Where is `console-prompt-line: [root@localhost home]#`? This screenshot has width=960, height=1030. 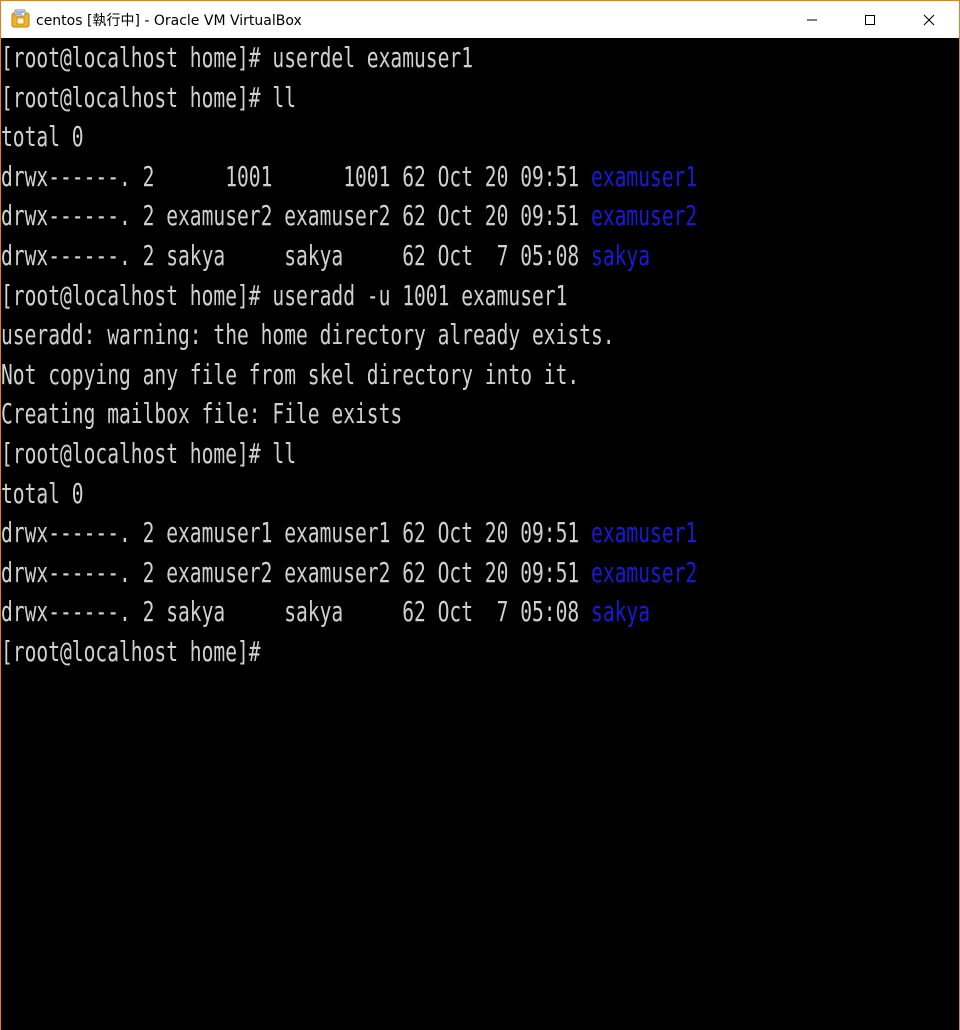
console-prompt-line: [root@localhost home]# is located at coordinates (336, 652).